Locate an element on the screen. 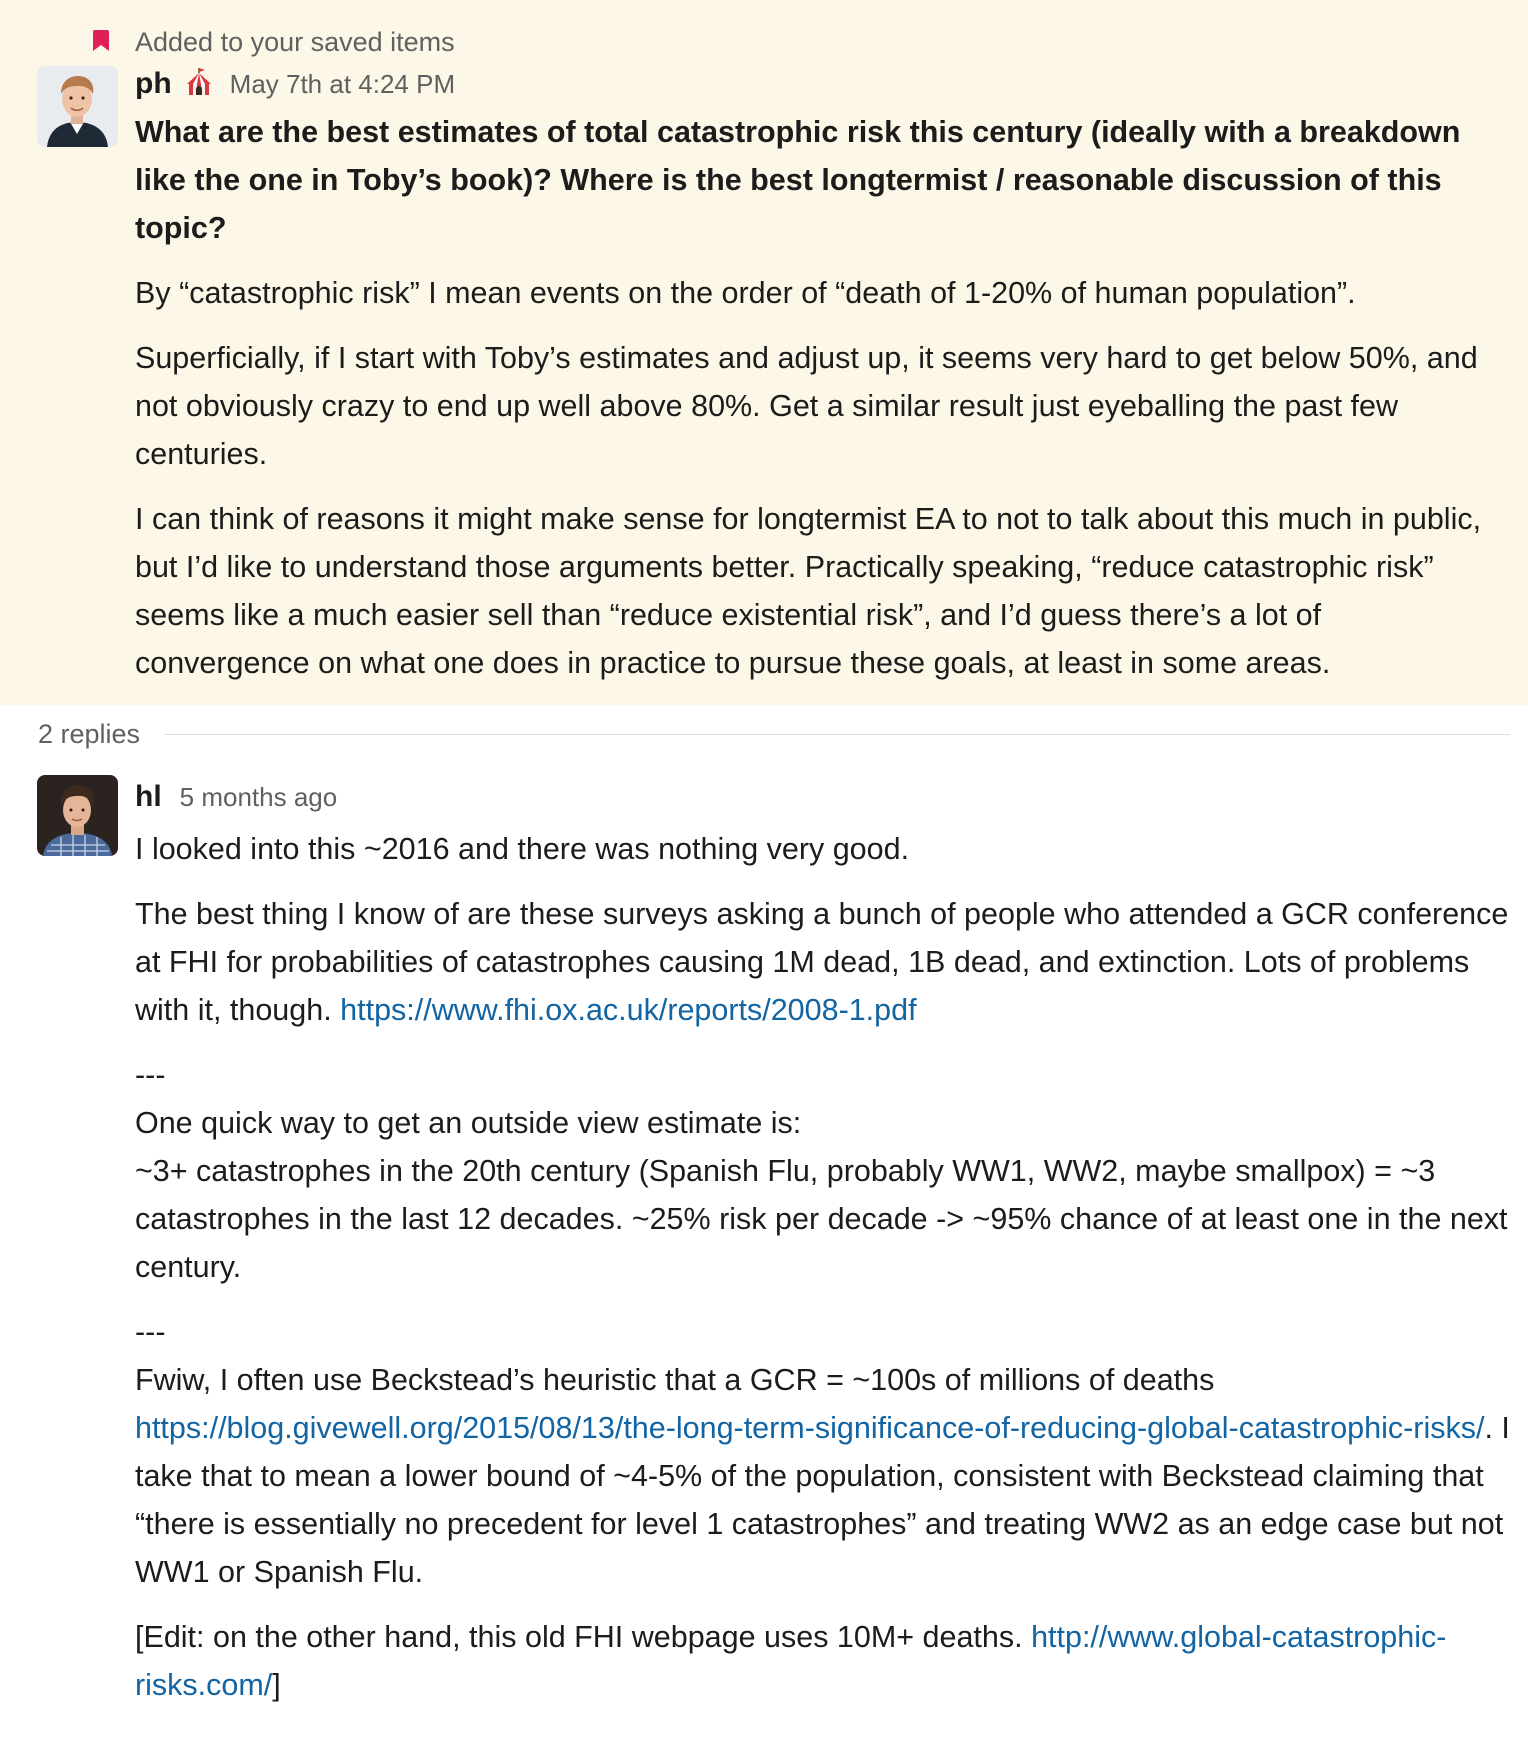 Image resolution: width=1528 pixels, height=1762 pixels. author-name: ph is located at coordinates (153, 84).